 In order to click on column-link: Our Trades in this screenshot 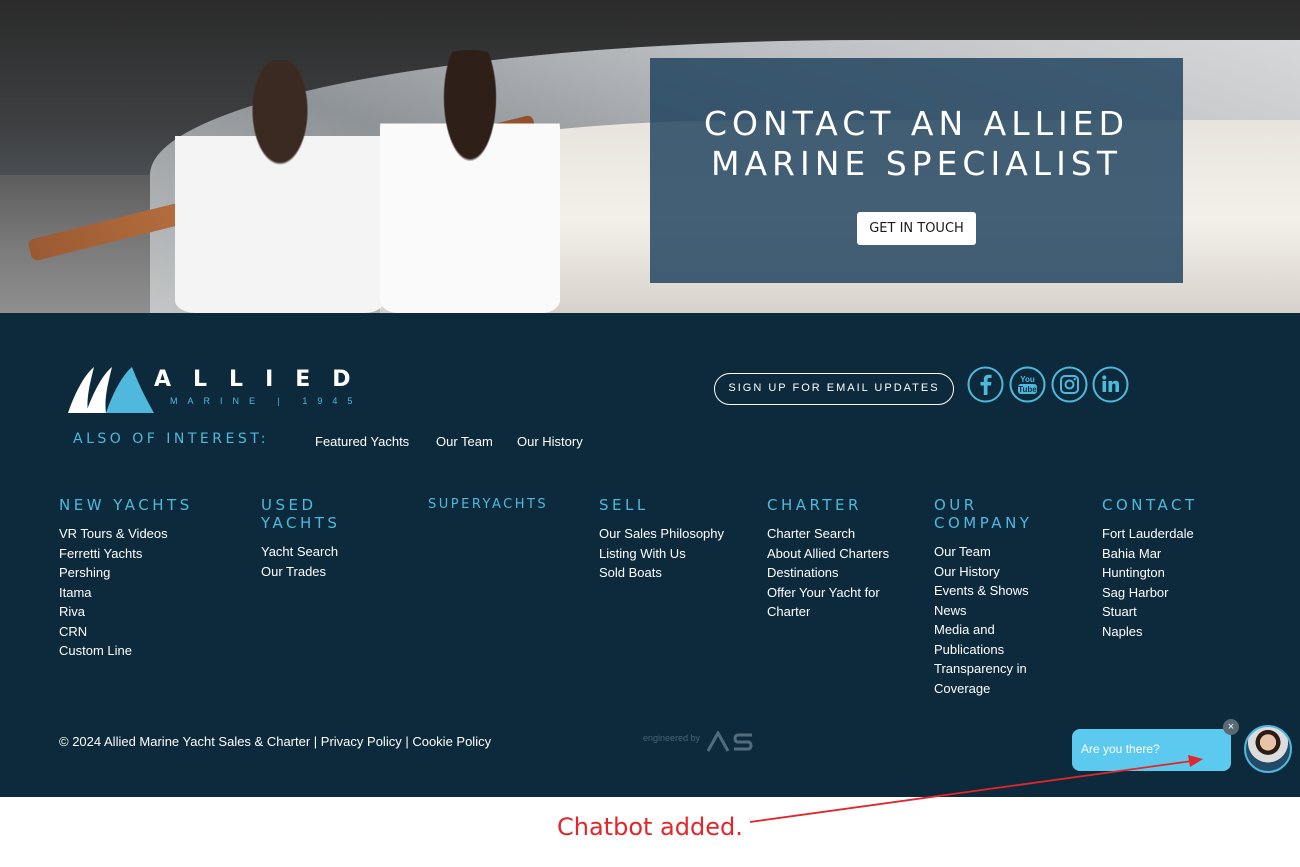, I will do `click(316, 572)`.